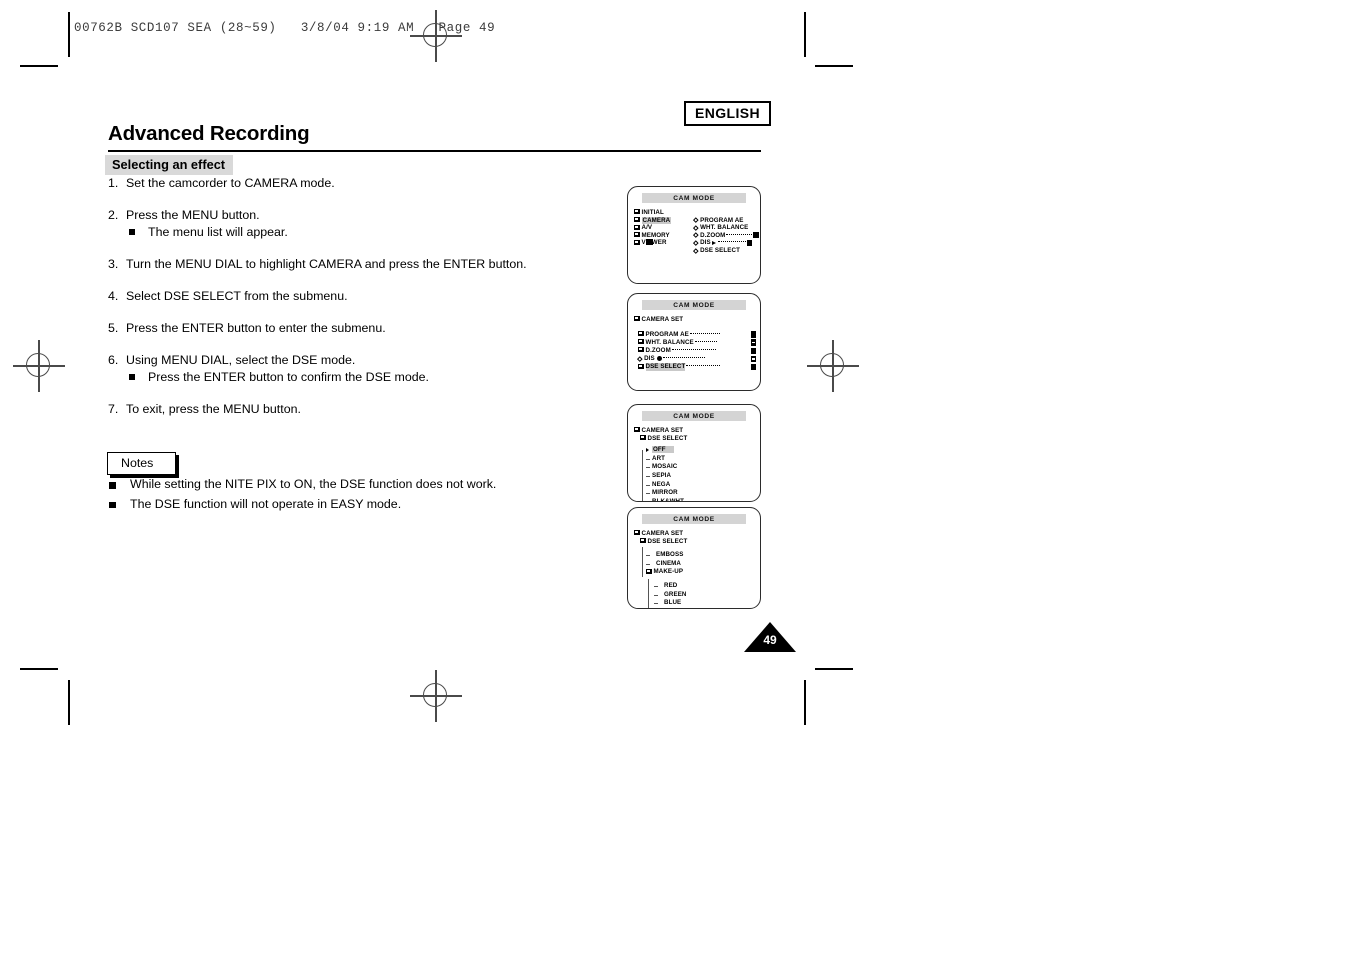  What do you see at coordinates (699, 367) in the screenshot?
I see `option-row-dse-select: DSE SELECT` at bounding box center [699, 367].